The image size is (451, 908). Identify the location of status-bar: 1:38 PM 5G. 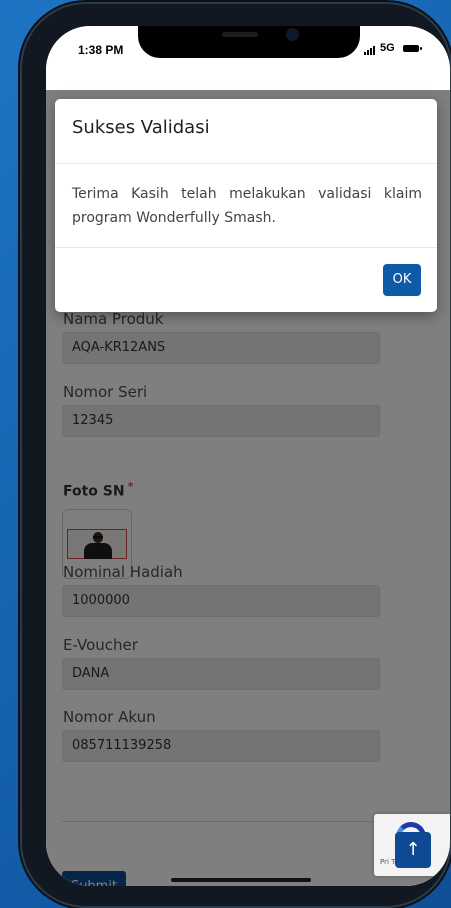
(248, 58).